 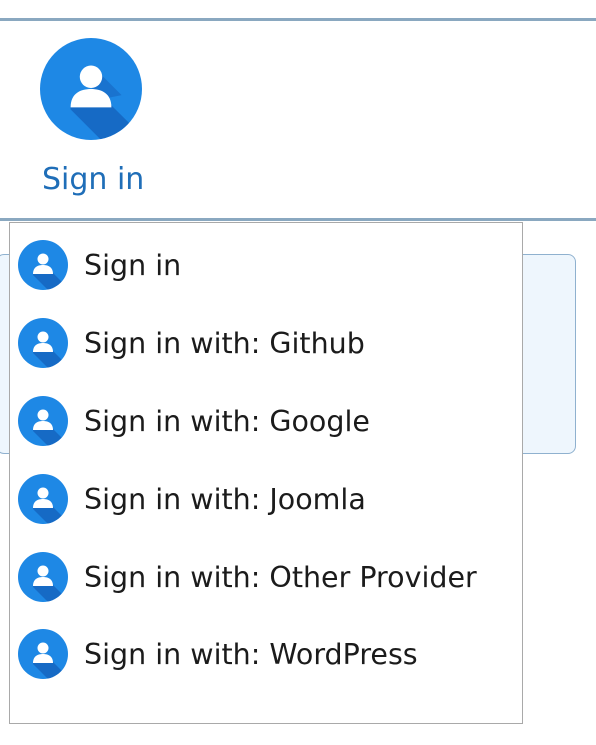 I want to click on menu-item-label: Sign in with: Joomla, so click(x=225, y=499).